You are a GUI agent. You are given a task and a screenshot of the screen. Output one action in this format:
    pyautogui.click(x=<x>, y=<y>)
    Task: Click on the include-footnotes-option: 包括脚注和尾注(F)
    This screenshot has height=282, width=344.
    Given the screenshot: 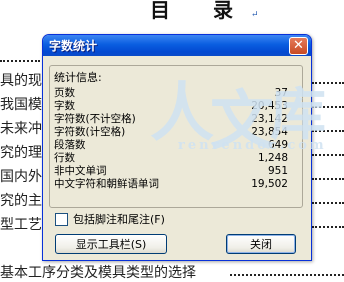 What is the action you would take?
    pyautogui.click(x=110, y=219)
    